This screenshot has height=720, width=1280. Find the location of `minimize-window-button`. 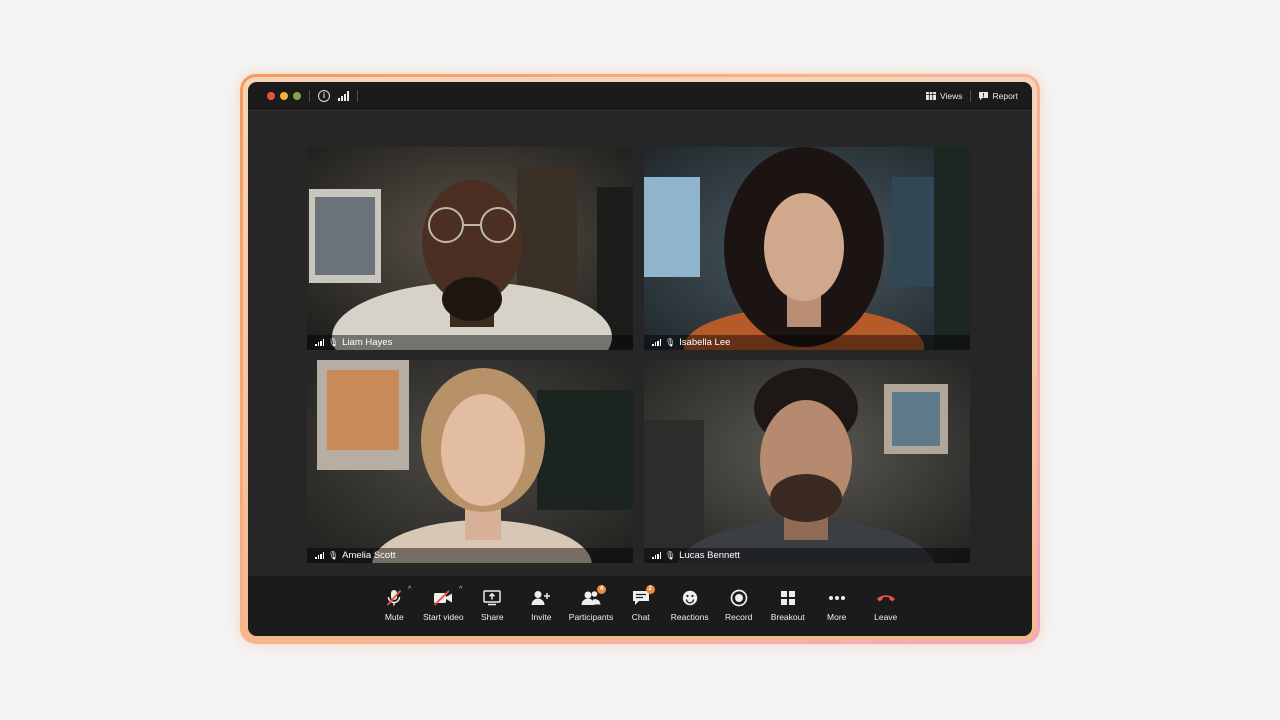

minimize-window-button is located at coordinates (284, 96).